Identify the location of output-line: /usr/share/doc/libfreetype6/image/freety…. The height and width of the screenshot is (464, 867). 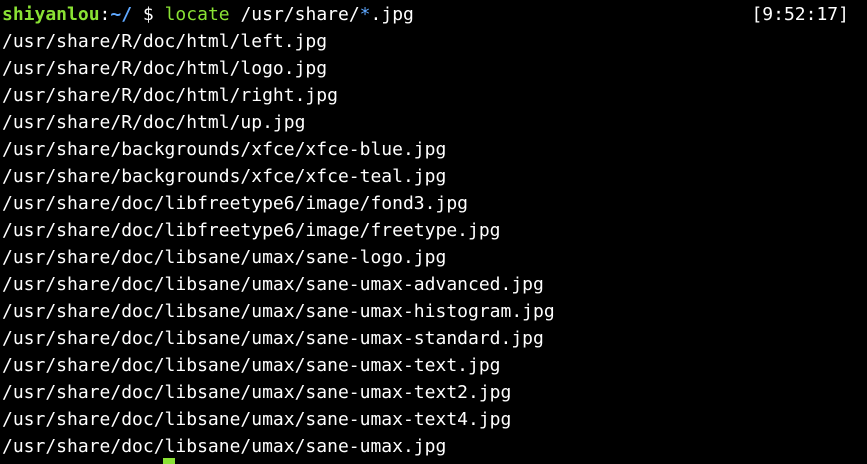
(251, 230).